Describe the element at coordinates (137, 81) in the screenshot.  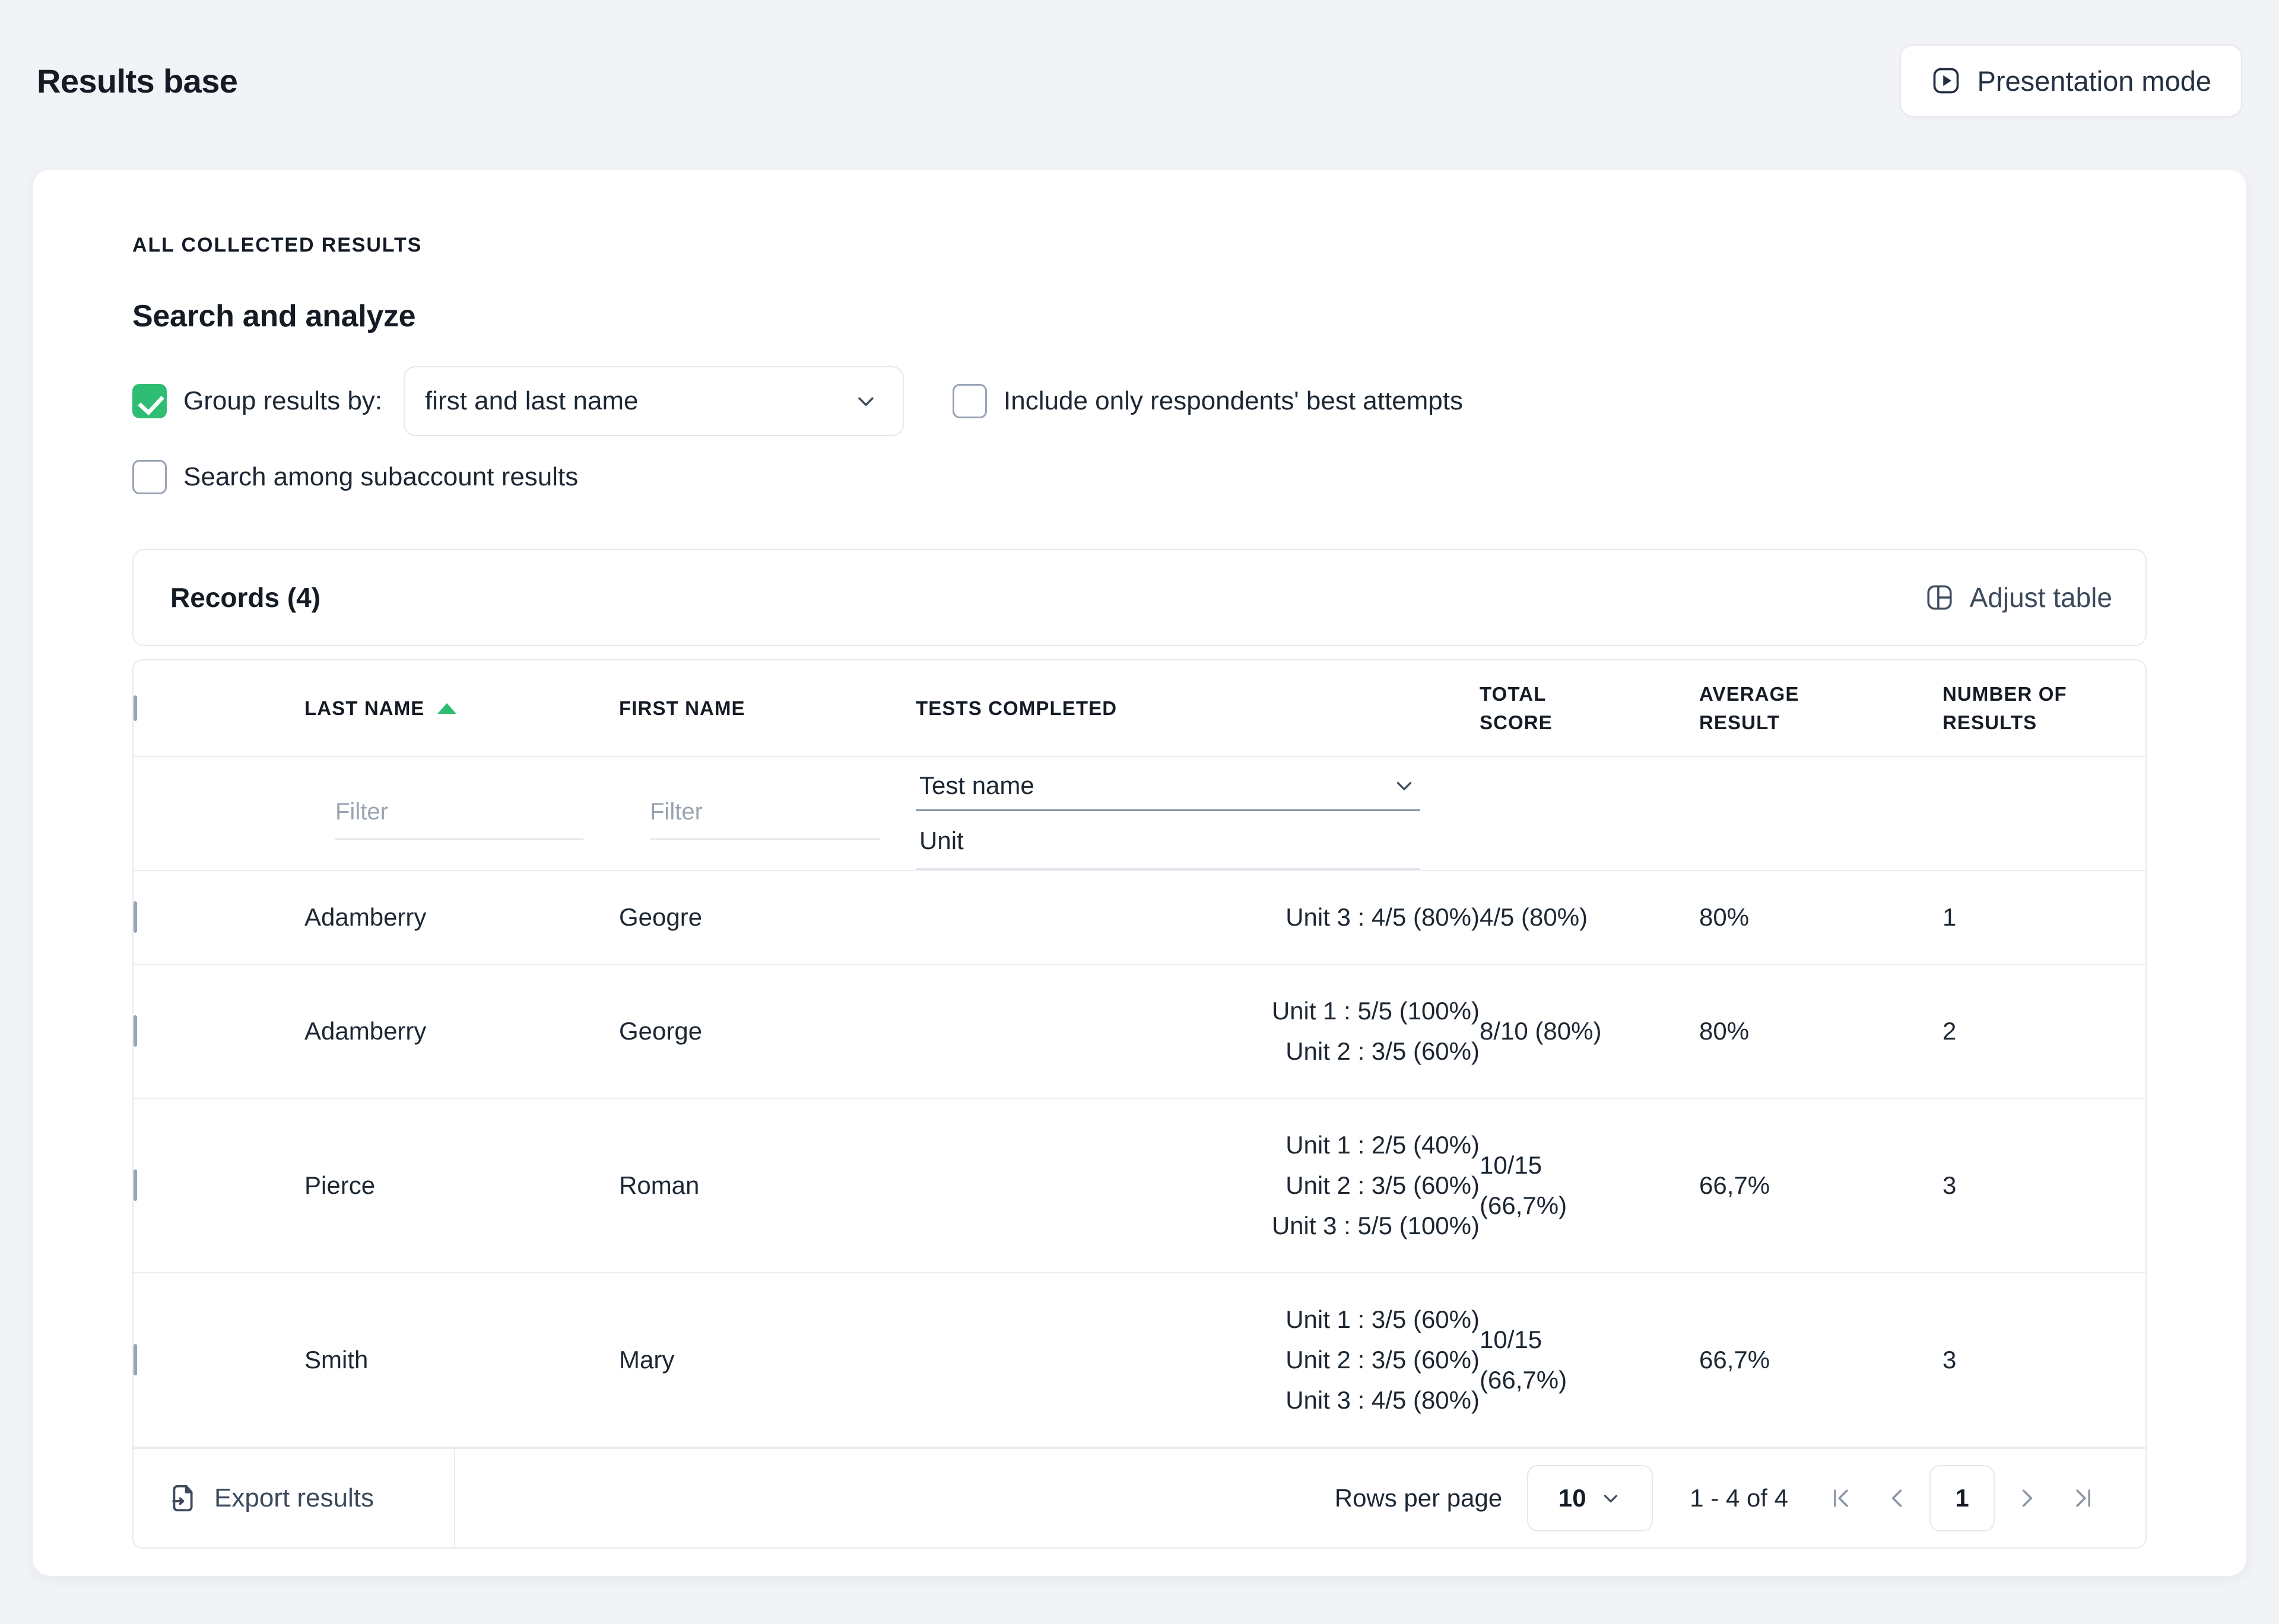
I see `page-title: Results base` at that location.